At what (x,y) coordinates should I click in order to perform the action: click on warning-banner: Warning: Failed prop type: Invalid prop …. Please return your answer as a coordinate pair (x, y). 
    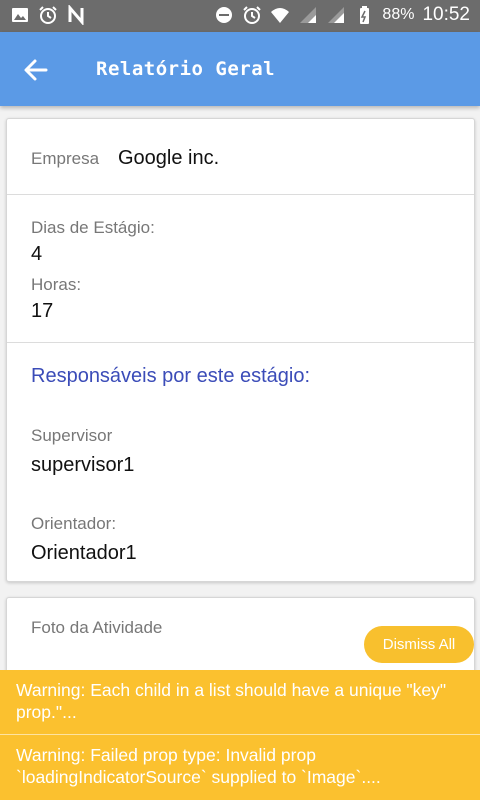
    Looking at the image, I should click on (240, 767).